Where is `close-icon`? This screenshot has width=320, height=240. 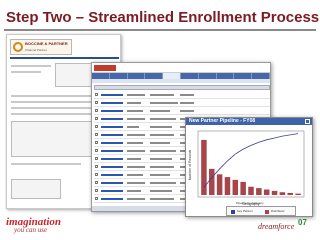
close-icon is located at coordinates (307, 121).